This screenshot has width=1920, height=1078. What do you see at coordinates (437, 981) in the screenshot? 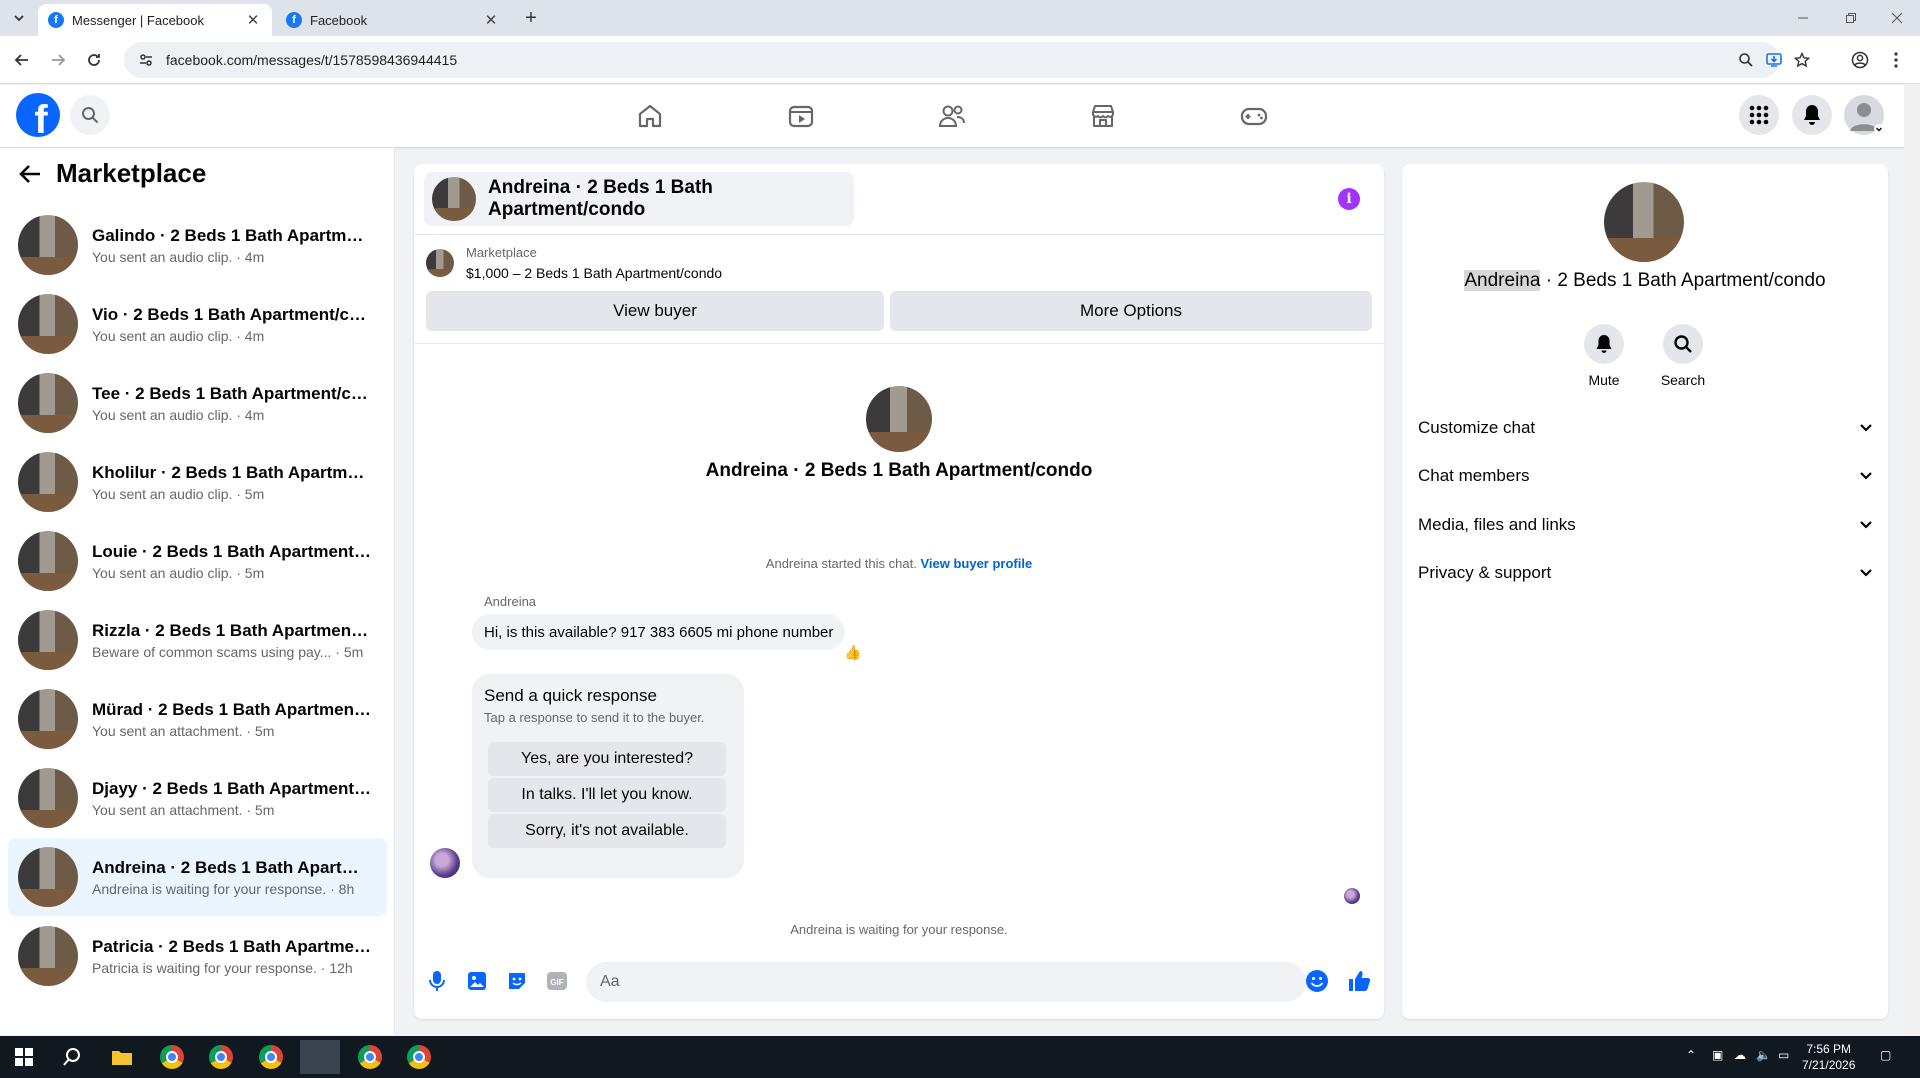
I see `microphone-icon` at bounding box center [437, 981].